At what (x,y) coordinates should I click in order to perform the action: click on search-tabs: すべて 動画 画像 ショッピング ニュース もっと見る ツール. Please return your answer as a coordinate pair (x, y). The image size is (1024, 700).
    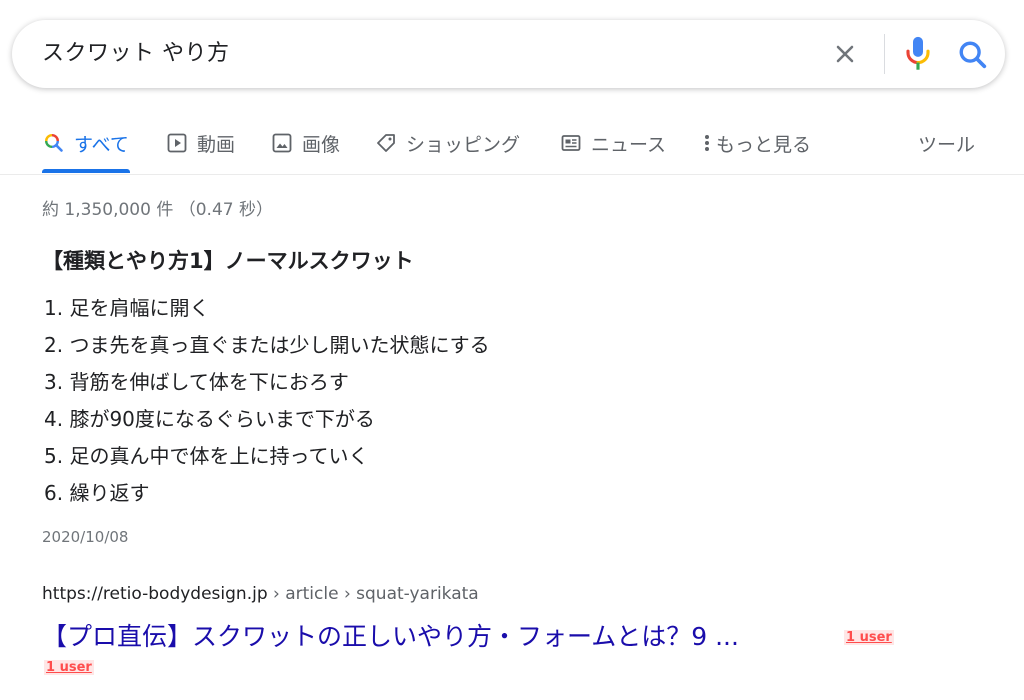
    Looking at the image, I should click on (512, 145).